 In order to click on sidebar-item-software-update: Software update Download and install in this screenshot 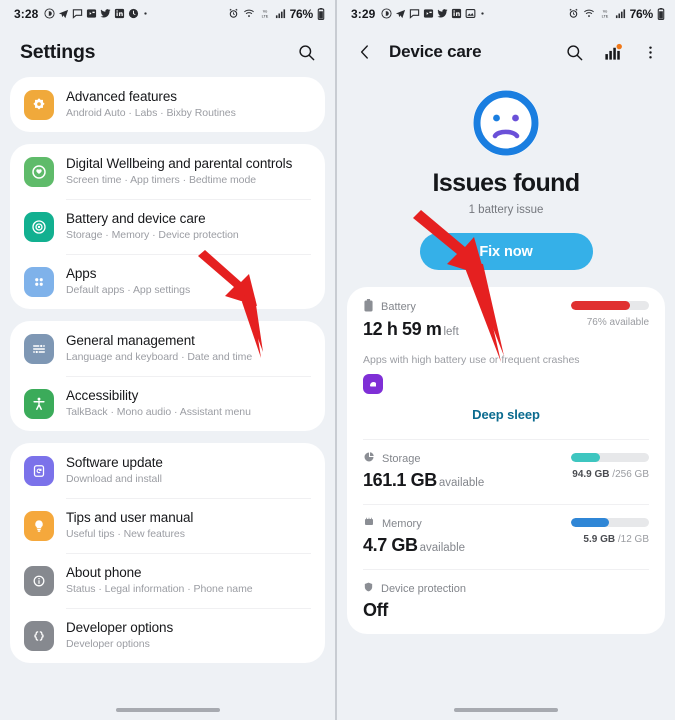, I will do `click(167, 470)`.